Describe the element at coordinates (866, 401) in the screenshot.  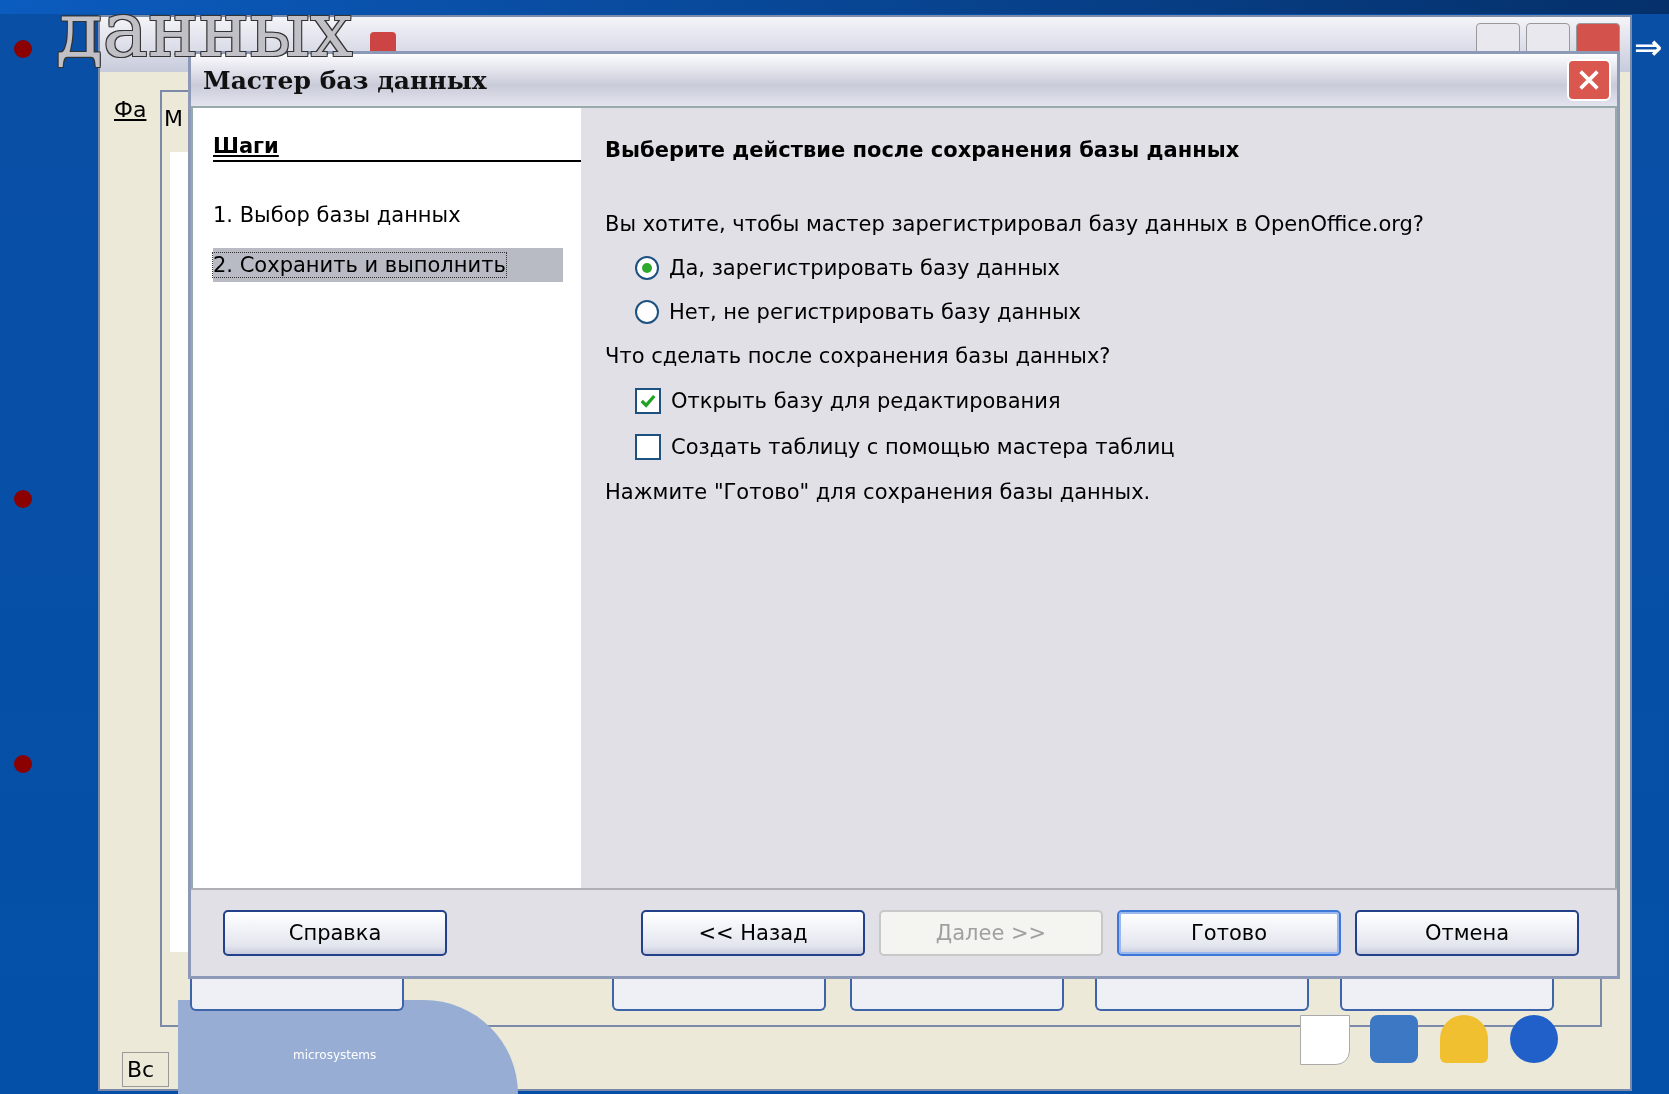
I see `option-label: Открыть базу для редактирования` at that location.